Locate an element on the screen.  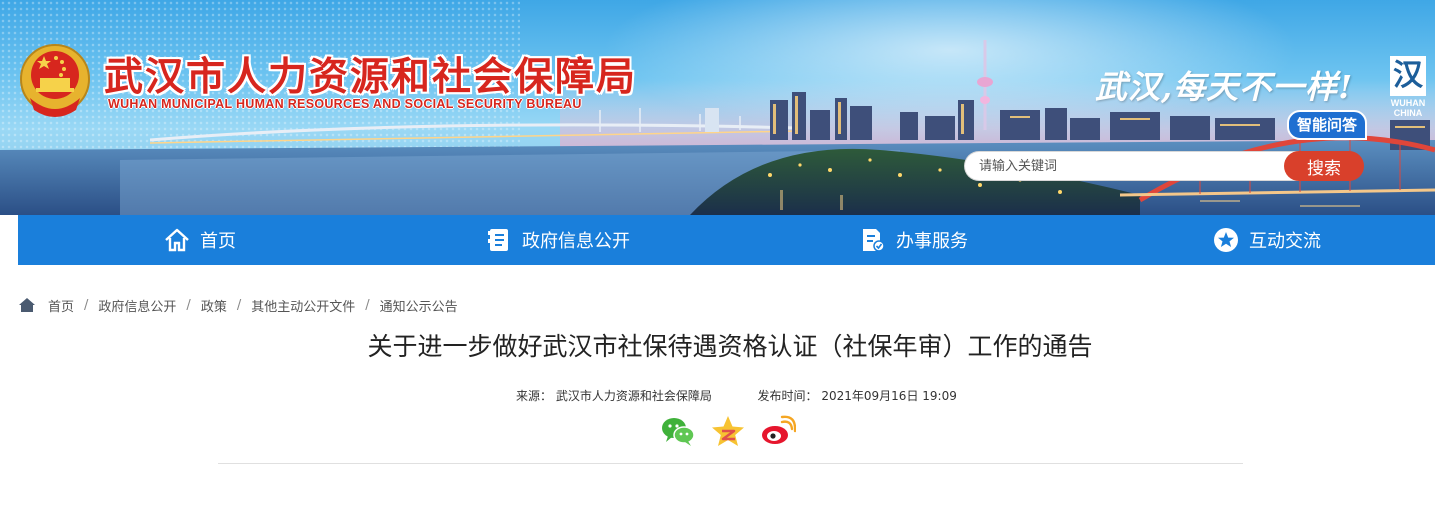
breadcrumb-item-gov-info: 政府信息公开 is located at coordinates (137, 305).